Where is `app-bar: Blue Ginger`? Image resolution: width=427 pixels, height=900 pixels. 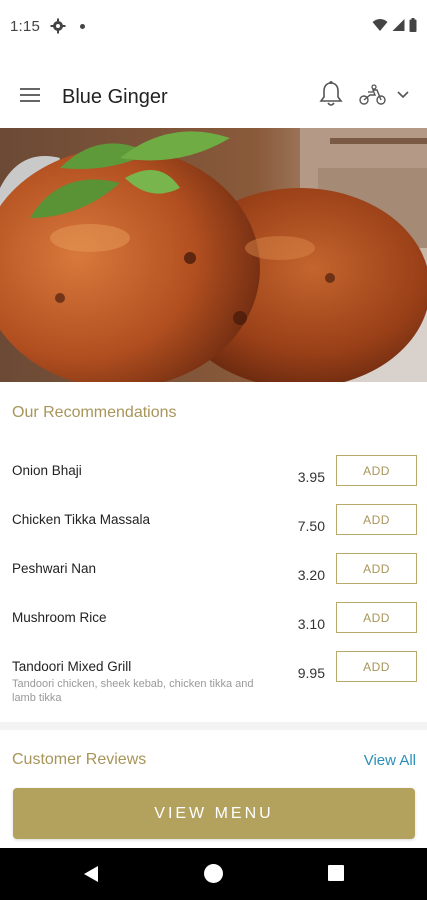 app-bar: Blue Ginger is located at coordinates (213, 92).